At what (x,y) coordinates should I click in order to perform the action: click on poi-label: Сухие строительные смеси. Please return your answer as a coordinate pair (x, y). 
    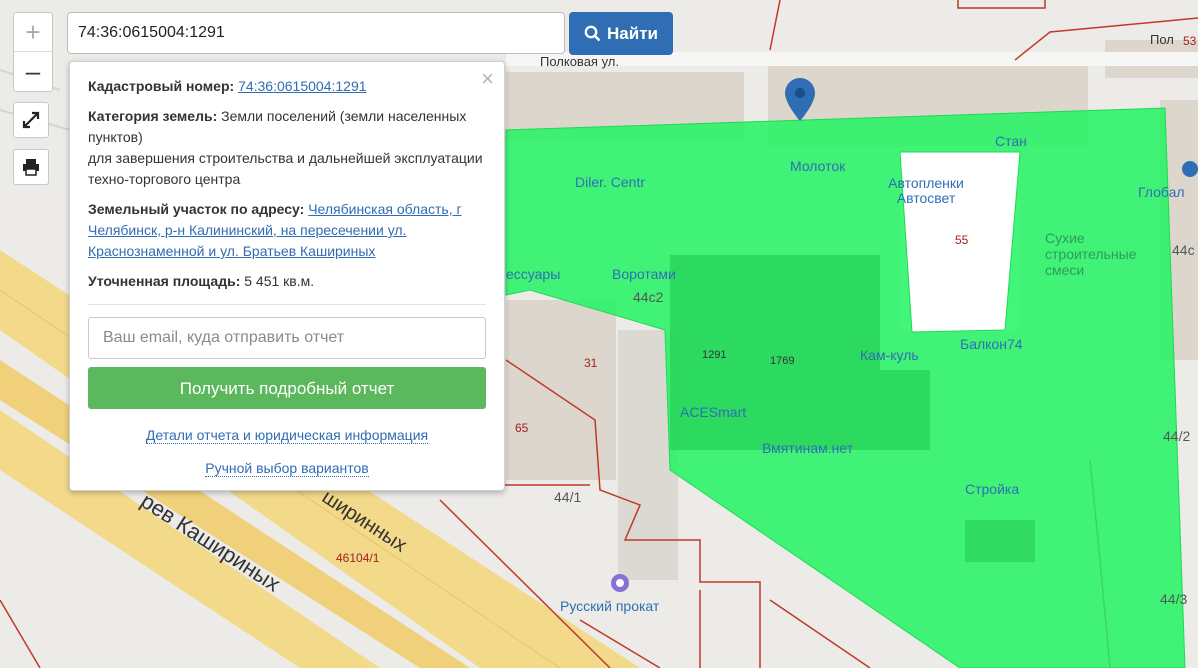
    Looking at the image, I should click on (1100, 254).